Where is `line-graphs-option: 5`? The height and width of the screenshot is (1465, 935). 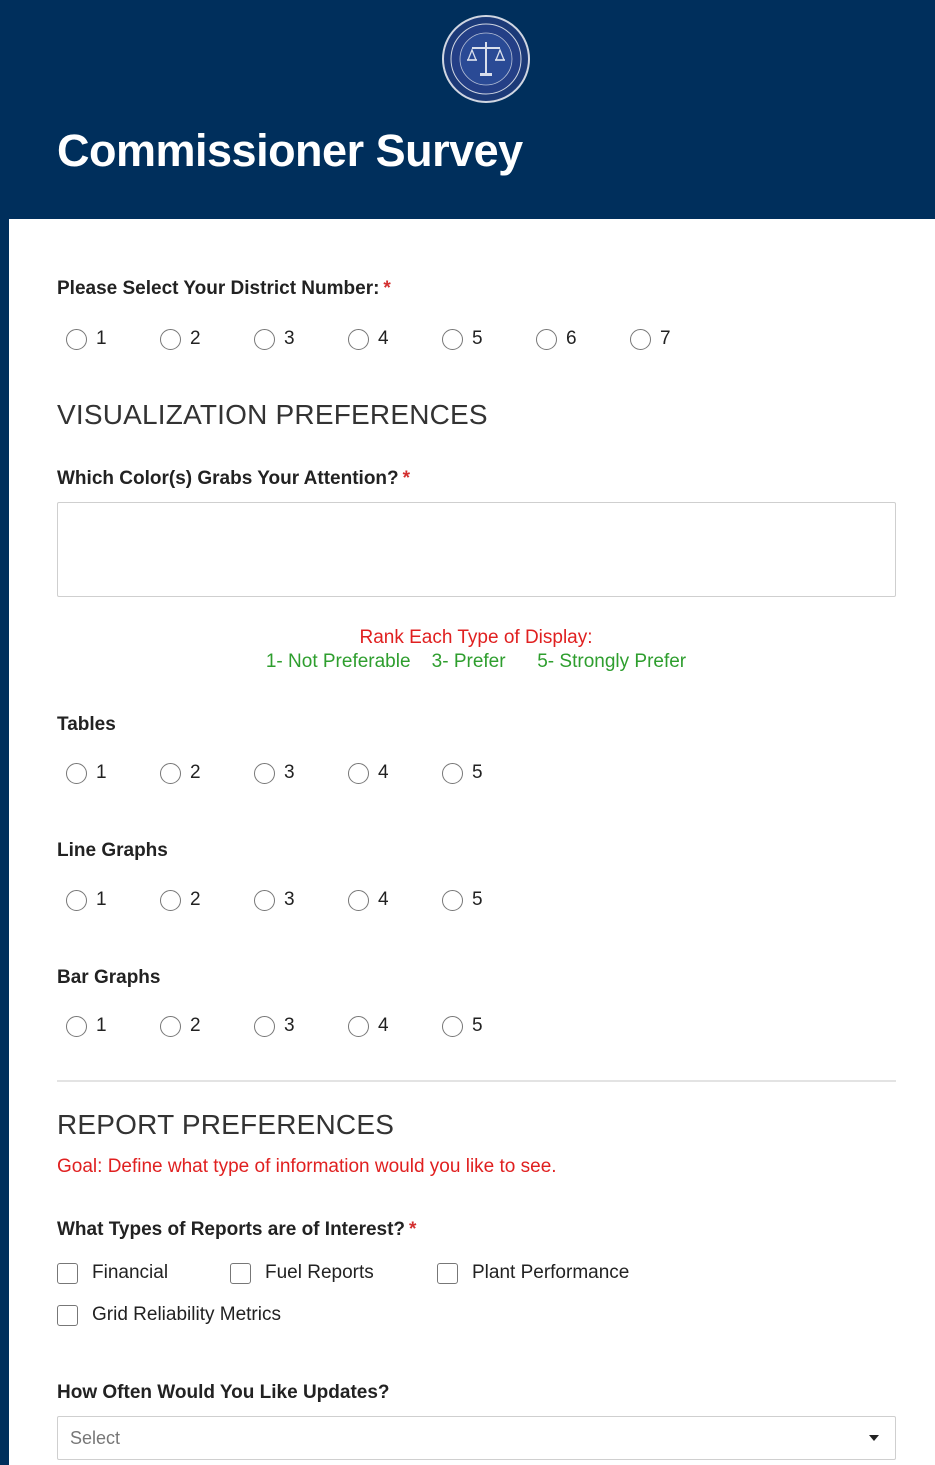 line-graphs-option: 5 is located at coordinates (462, 900).